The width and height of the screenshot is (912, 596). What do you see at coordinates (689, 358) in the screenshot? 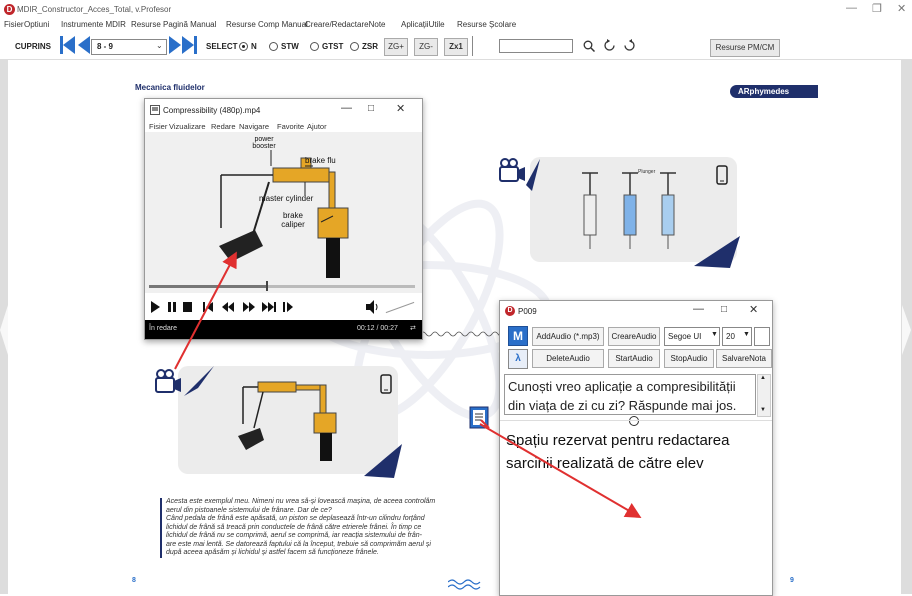
I see `stop-audio-button: StopAudio` at bounding box center [689, 358].